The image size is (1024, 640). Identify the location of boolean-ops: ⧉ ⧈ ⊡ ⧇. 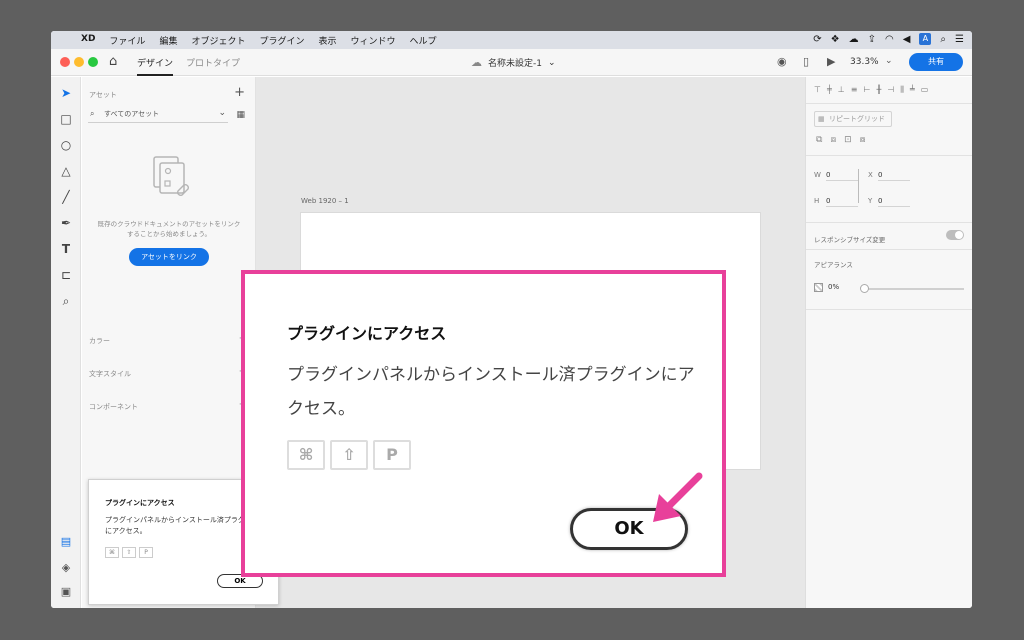
(840, 140).